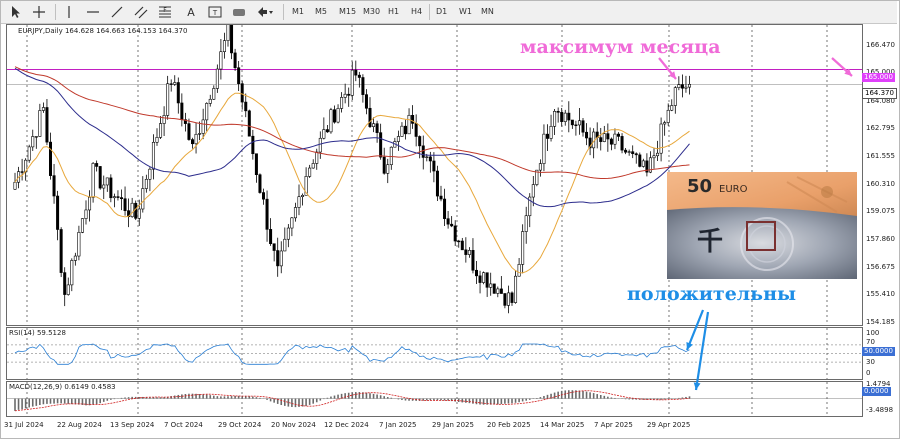  Describe the element at coordinates (870, 342) in the screenshot. I see `rsi-level-label: 70` at that location.